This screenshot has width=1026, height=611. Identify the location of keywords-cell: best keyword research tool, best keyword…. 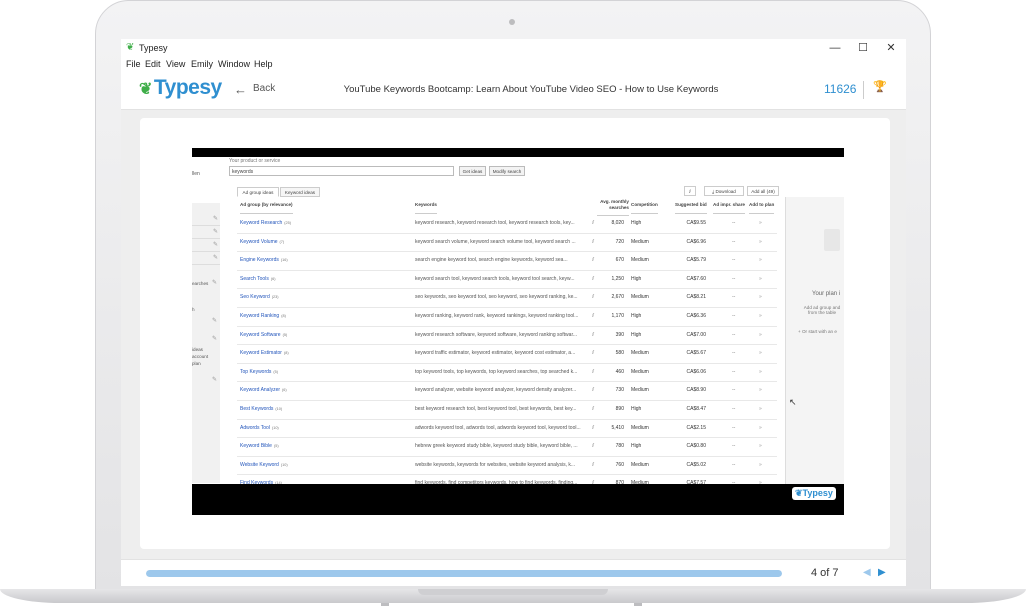
(496, 409).